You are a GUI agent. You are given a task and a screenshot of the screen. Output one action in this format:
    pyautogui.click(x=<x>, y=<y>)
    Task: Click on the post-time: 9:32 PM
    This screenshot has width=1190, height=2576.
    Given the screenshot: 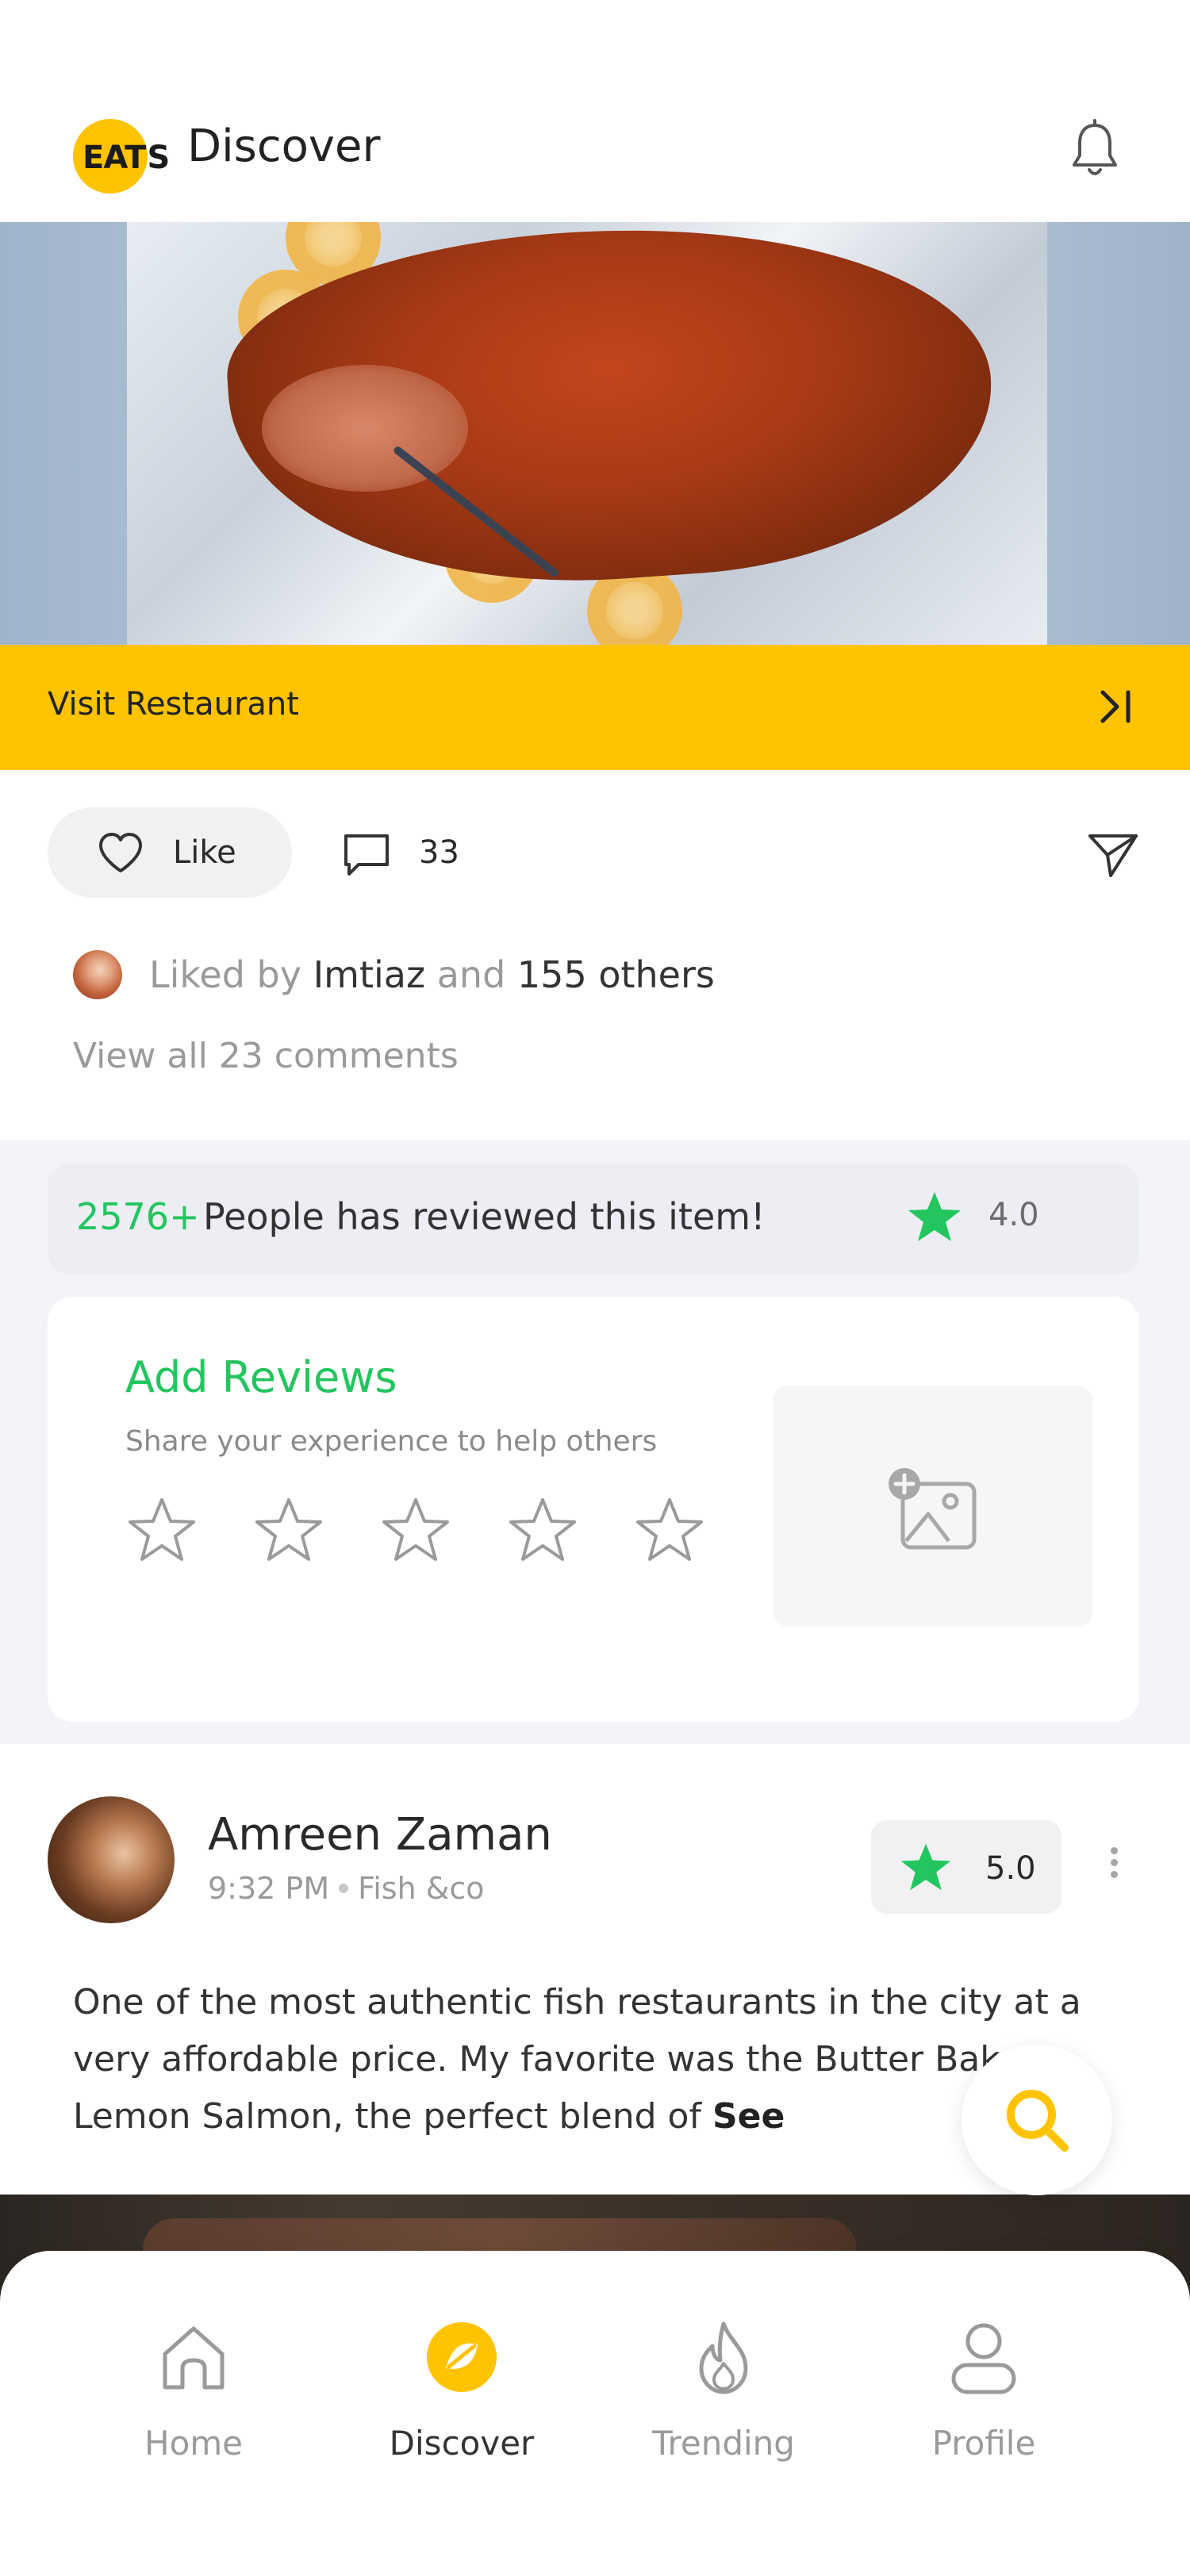 What is the action you would take?
    pyautogui.click(x=269, y=1888)
    